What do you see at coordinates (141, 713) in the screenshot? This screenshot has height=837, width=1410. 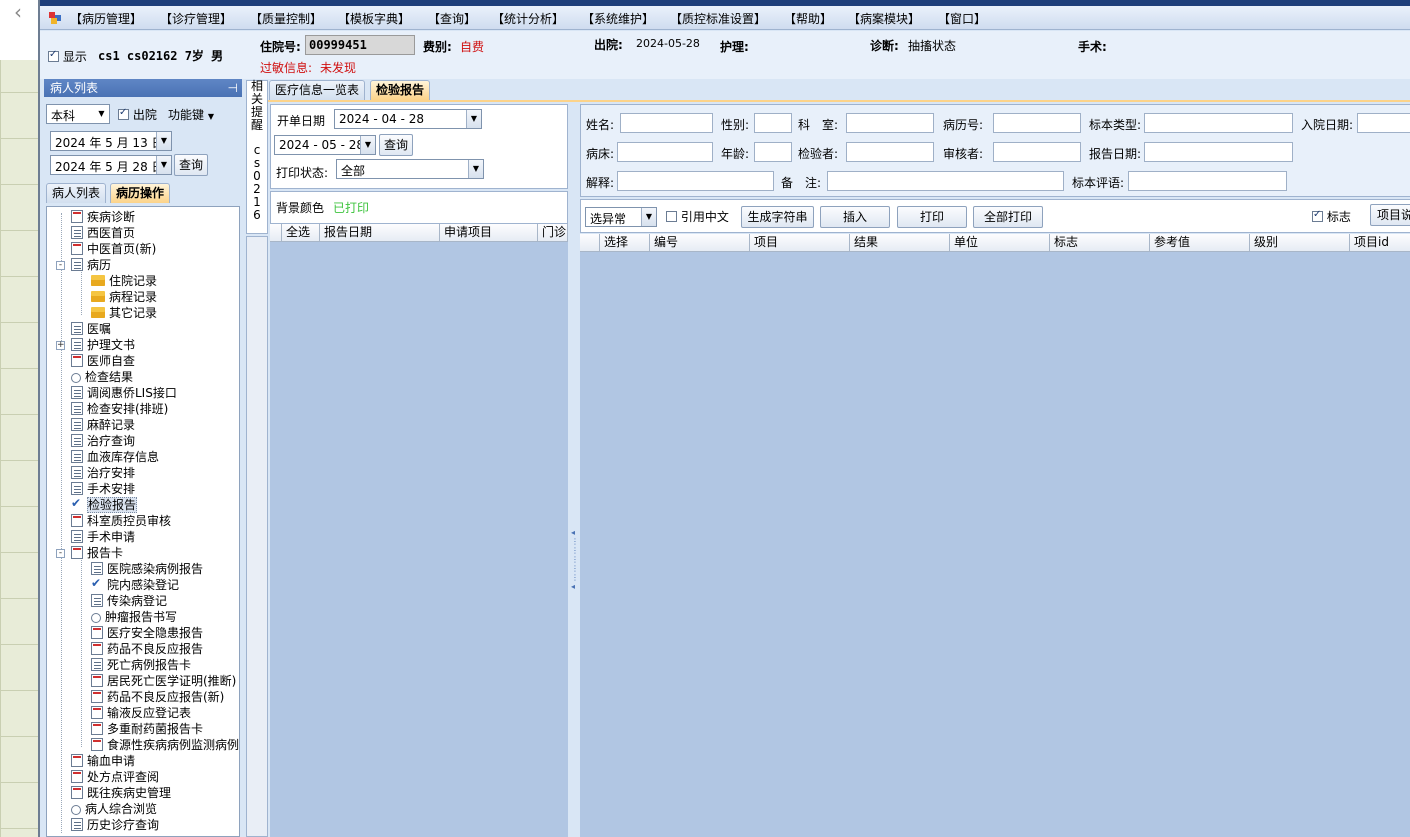 I see `tree-item-infusion-reaction-register: 输液反应登记表` at bounding box center [141, 713].